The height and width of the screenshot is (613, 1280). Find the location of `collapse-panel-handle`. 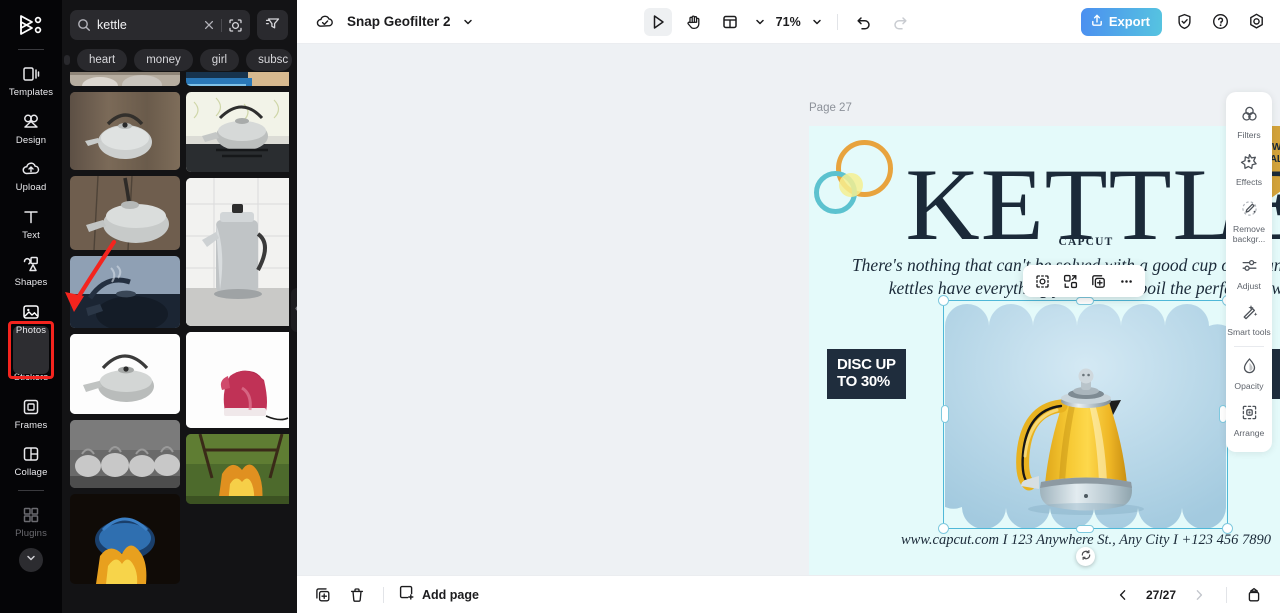

collapse-panel-handle is located at coordinates (294, 310).